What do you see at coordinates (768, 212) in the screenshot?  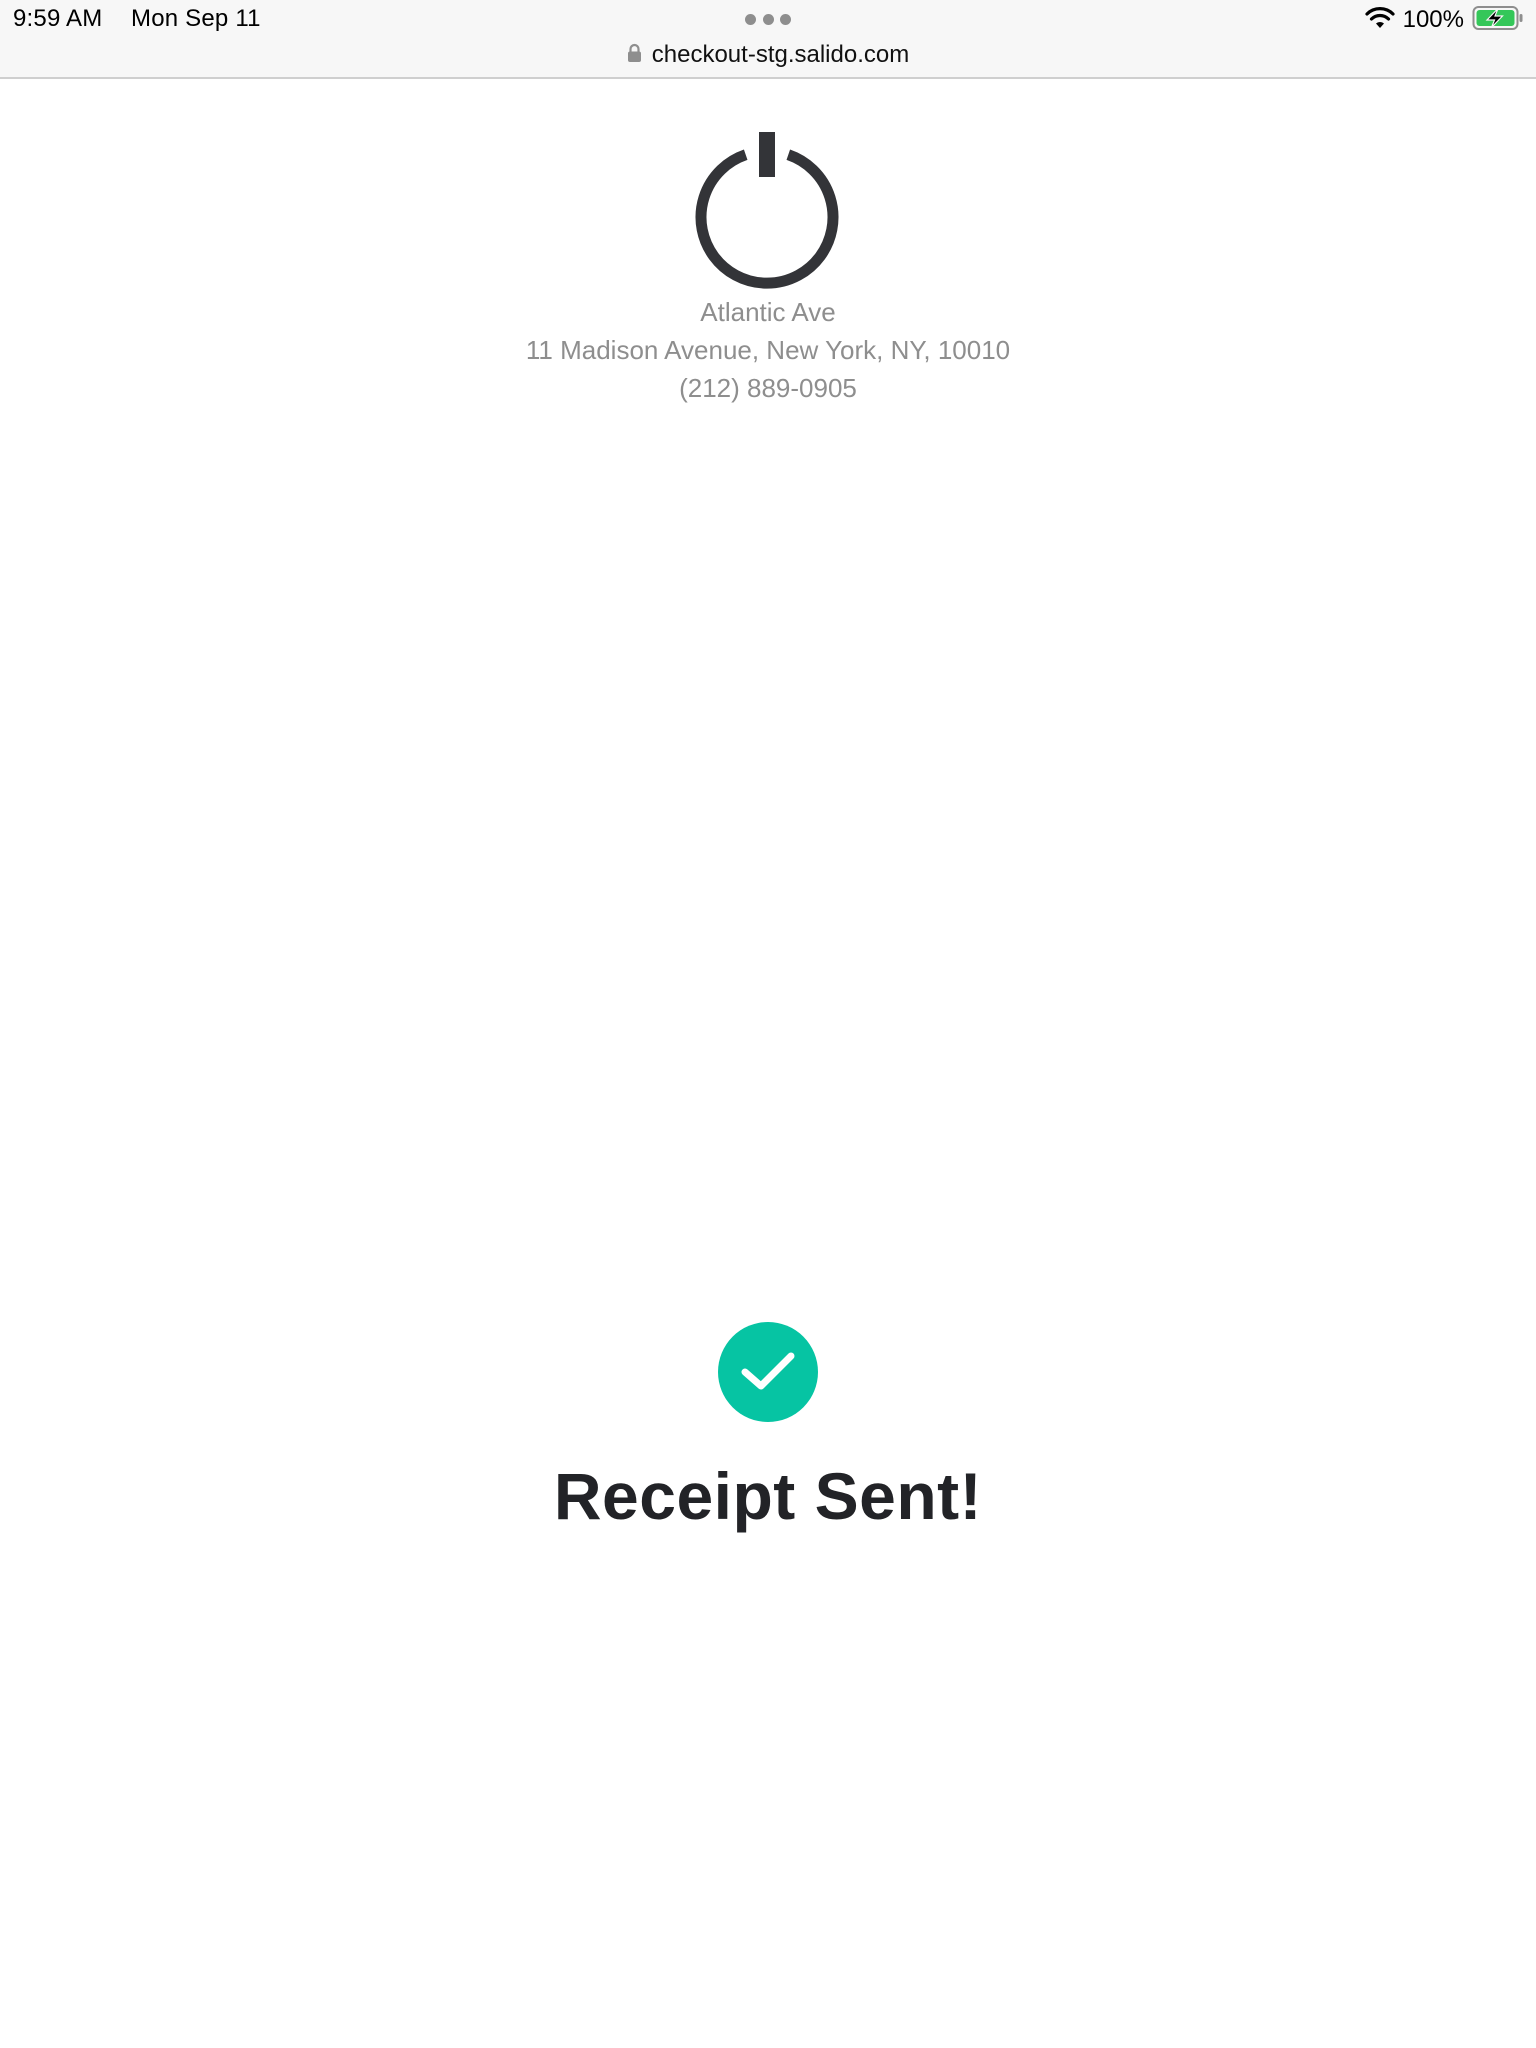 I see `power-icon` at bounding box center [768, 212].